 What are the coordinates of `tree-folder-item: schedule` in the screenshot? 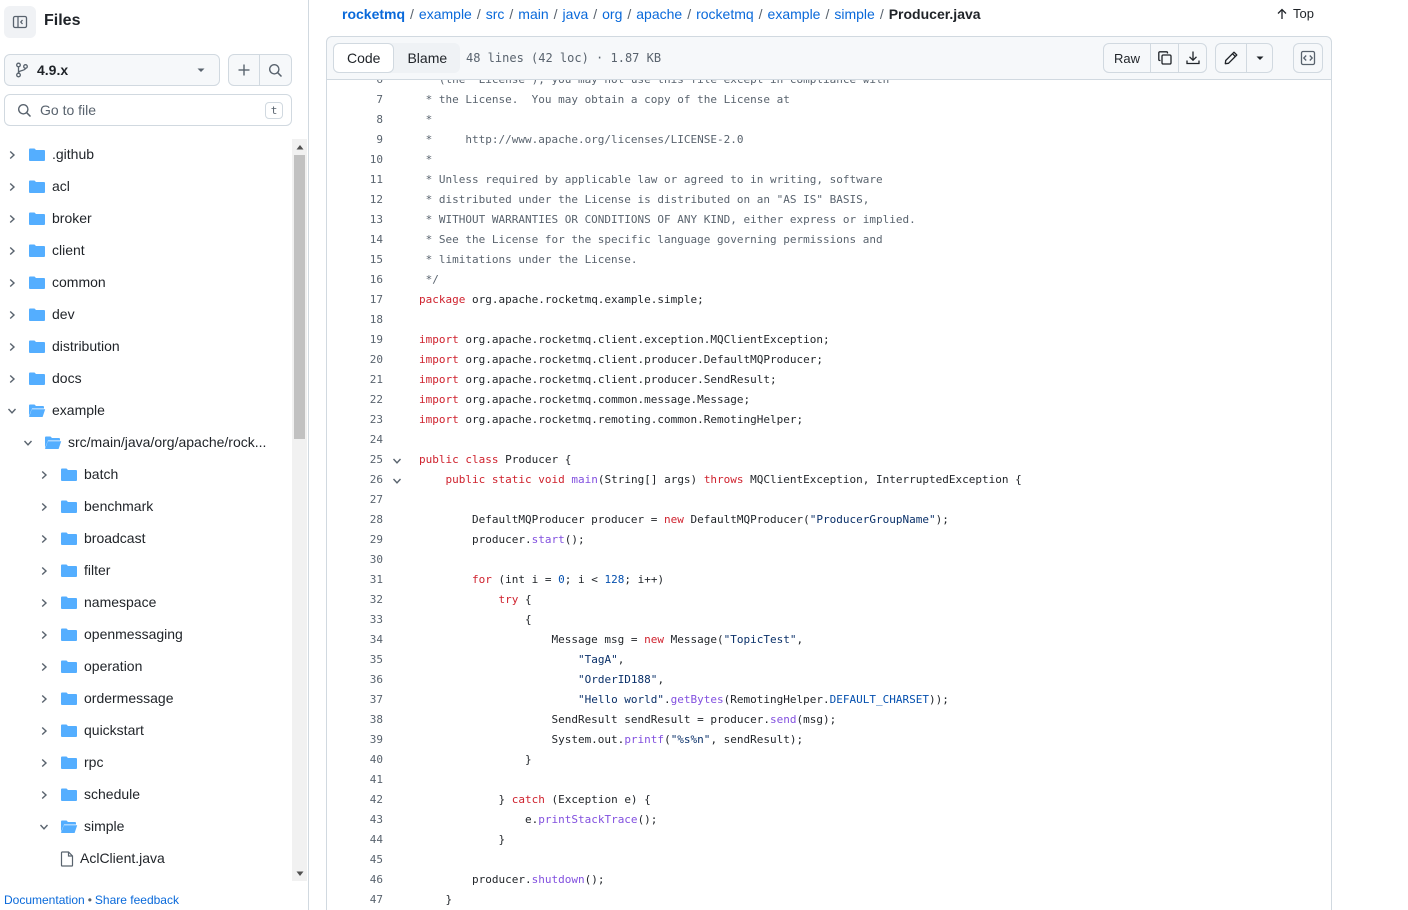 It's located at (146, 795).